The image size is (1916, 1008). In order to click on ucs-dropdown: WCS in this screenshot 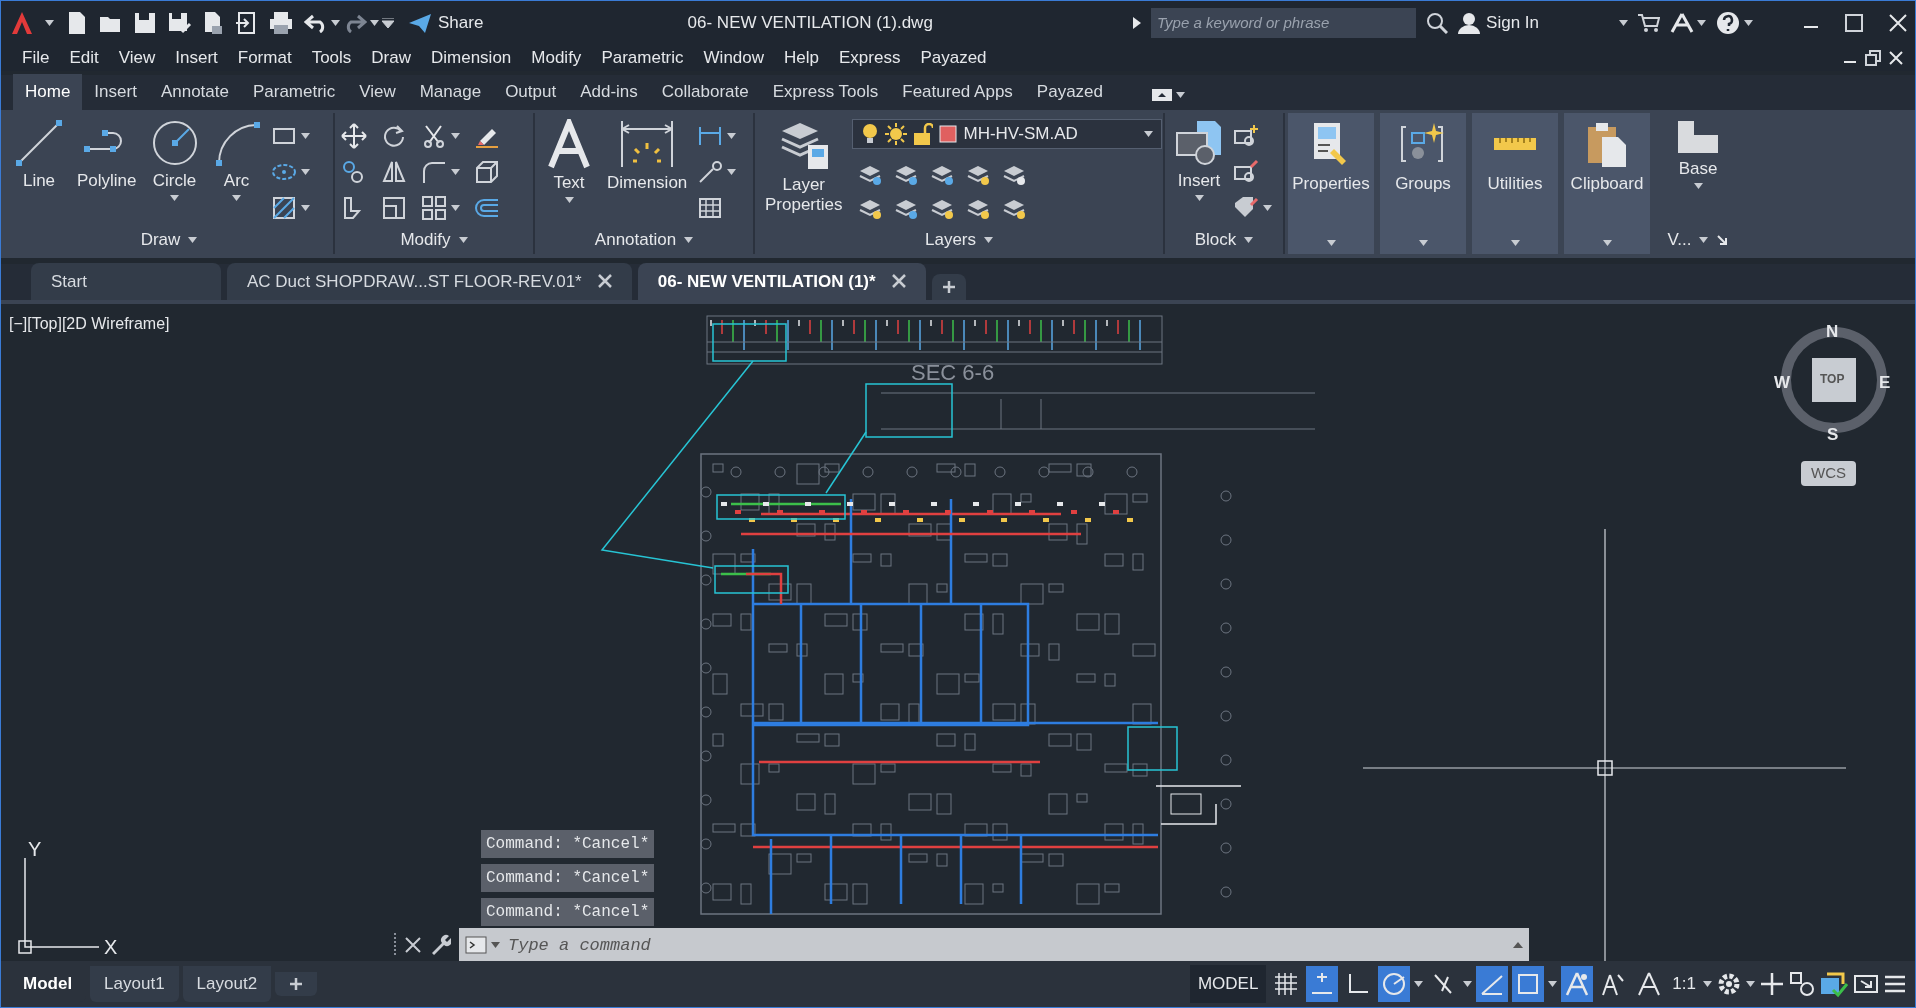, I will do `click(1828, 473)`.